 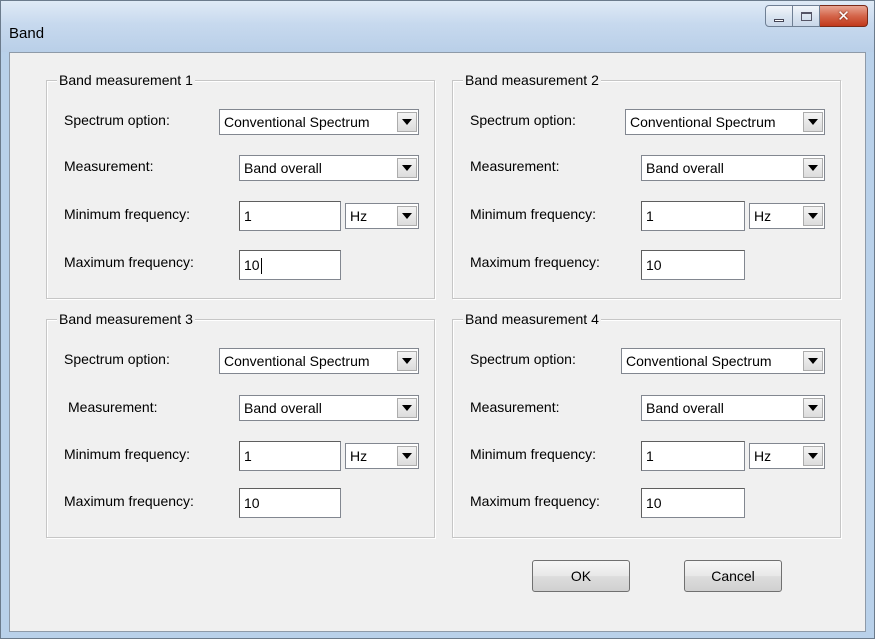 I want to click on close-icon: ✕, so click(x=843, y=16).